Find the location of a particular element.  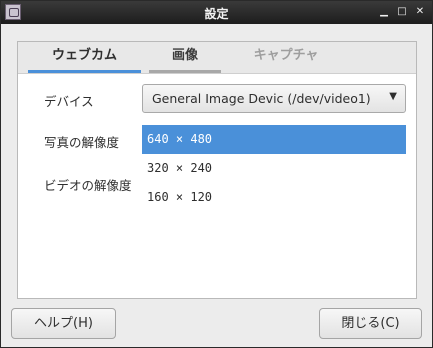

tab-image-label: 画像 is located at coordinates (184, 55).